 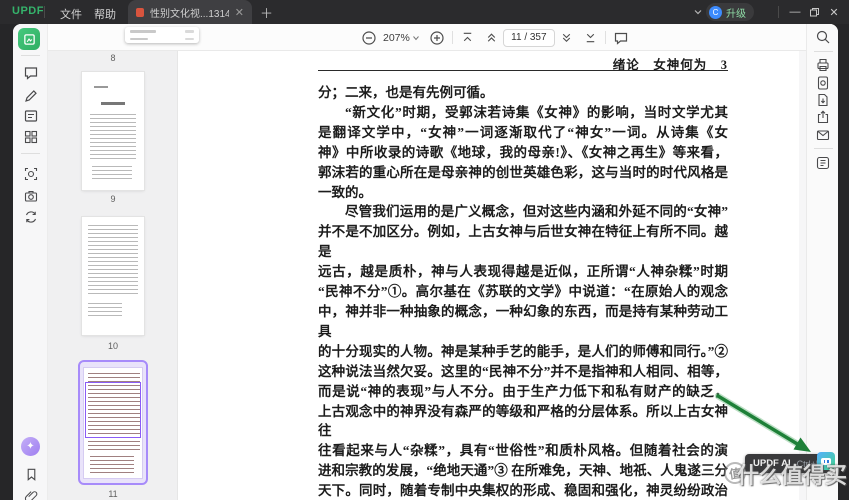 What do you see at coordinates (239, 12) in the screenshot?
I see `tab-close-icon: ✕` at bounding box center [239, 12].